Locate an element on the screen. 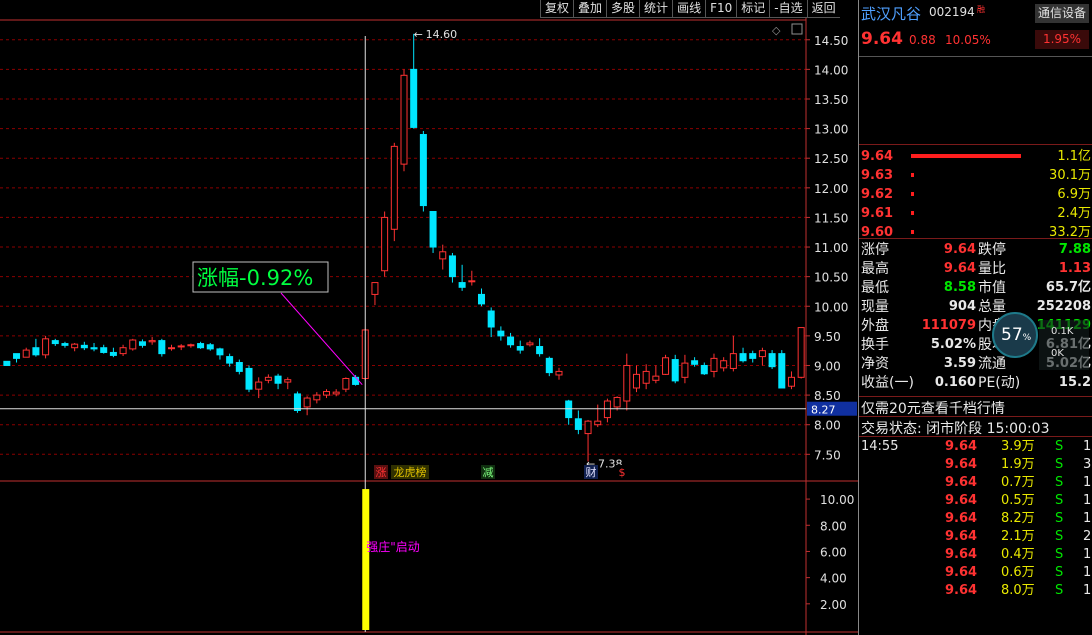 This screenshot has height=635, width=1092. tick-row: 9.64 0.6万 S 1 is located at coordinates (975, 573).